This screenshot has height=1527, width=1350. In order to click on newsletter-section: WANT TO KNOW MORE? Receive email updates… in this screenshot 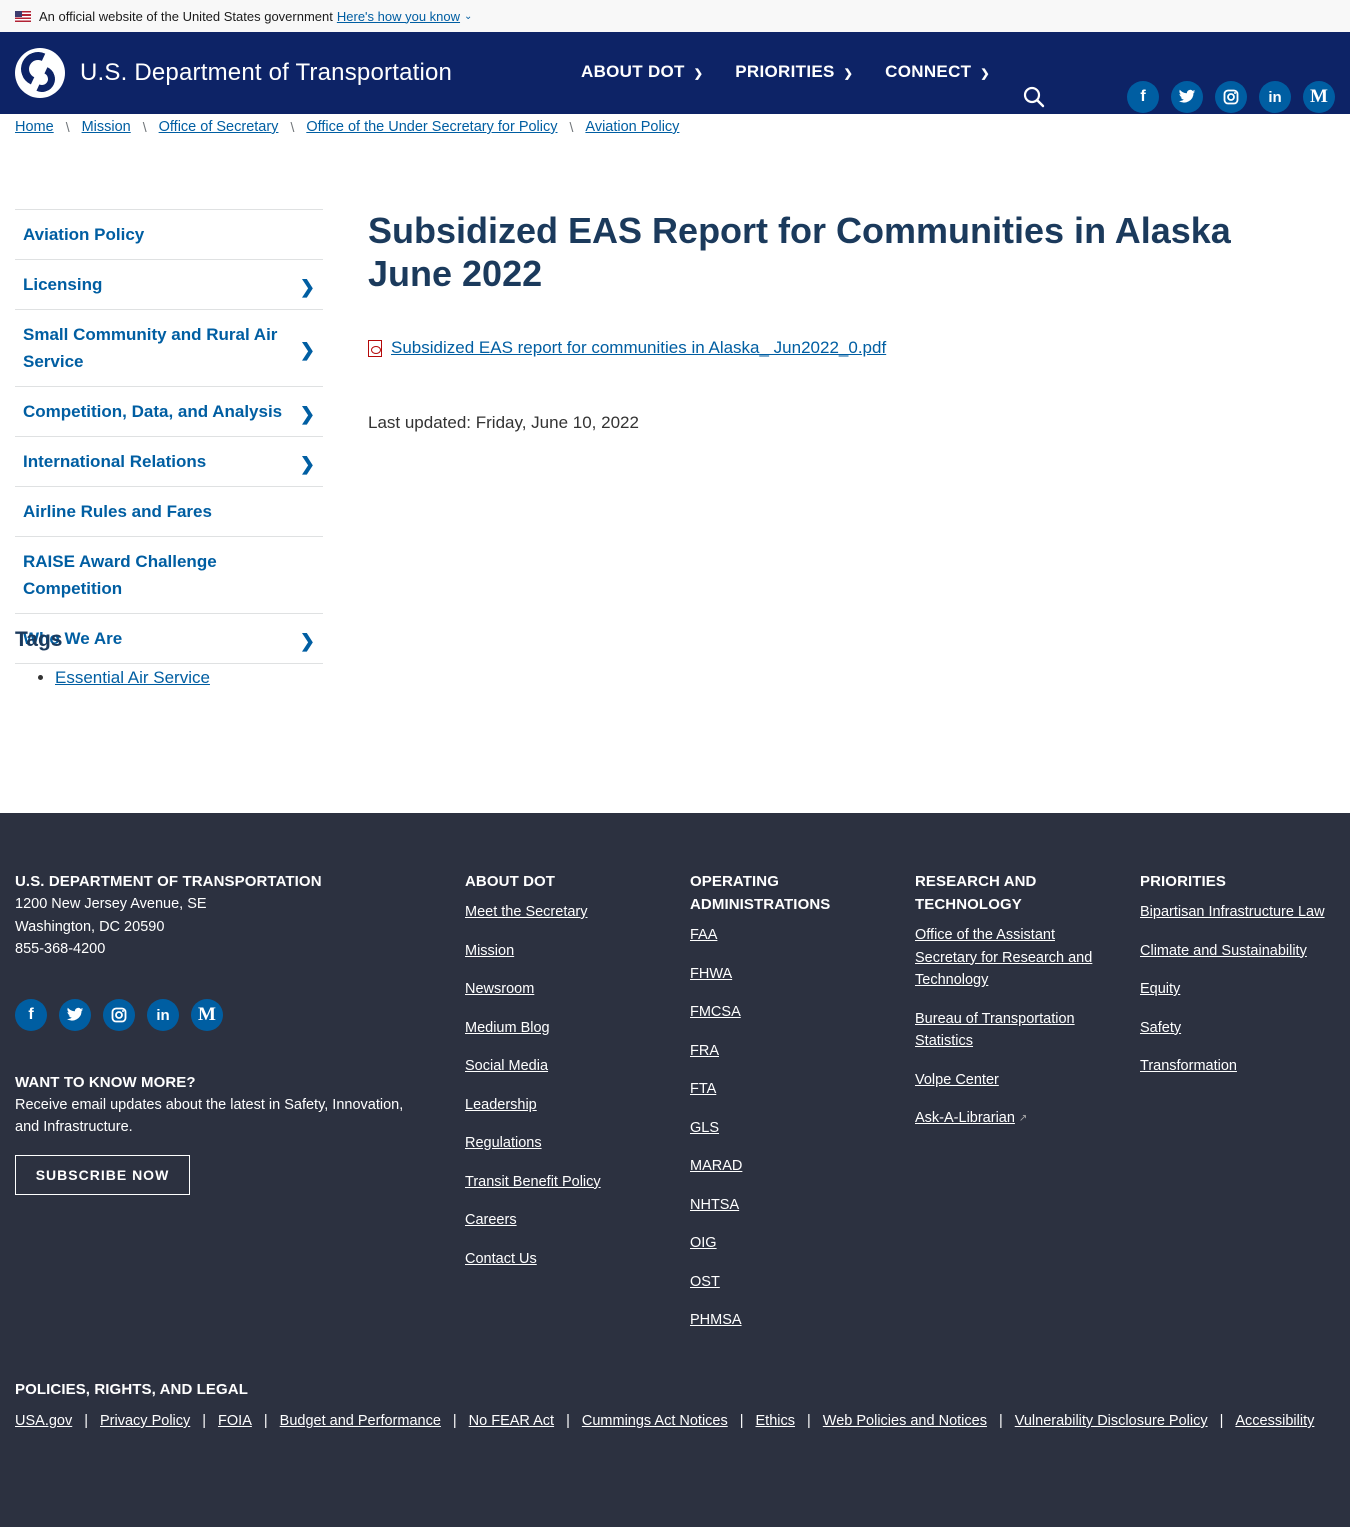, I will do `click(215, 1104)`.